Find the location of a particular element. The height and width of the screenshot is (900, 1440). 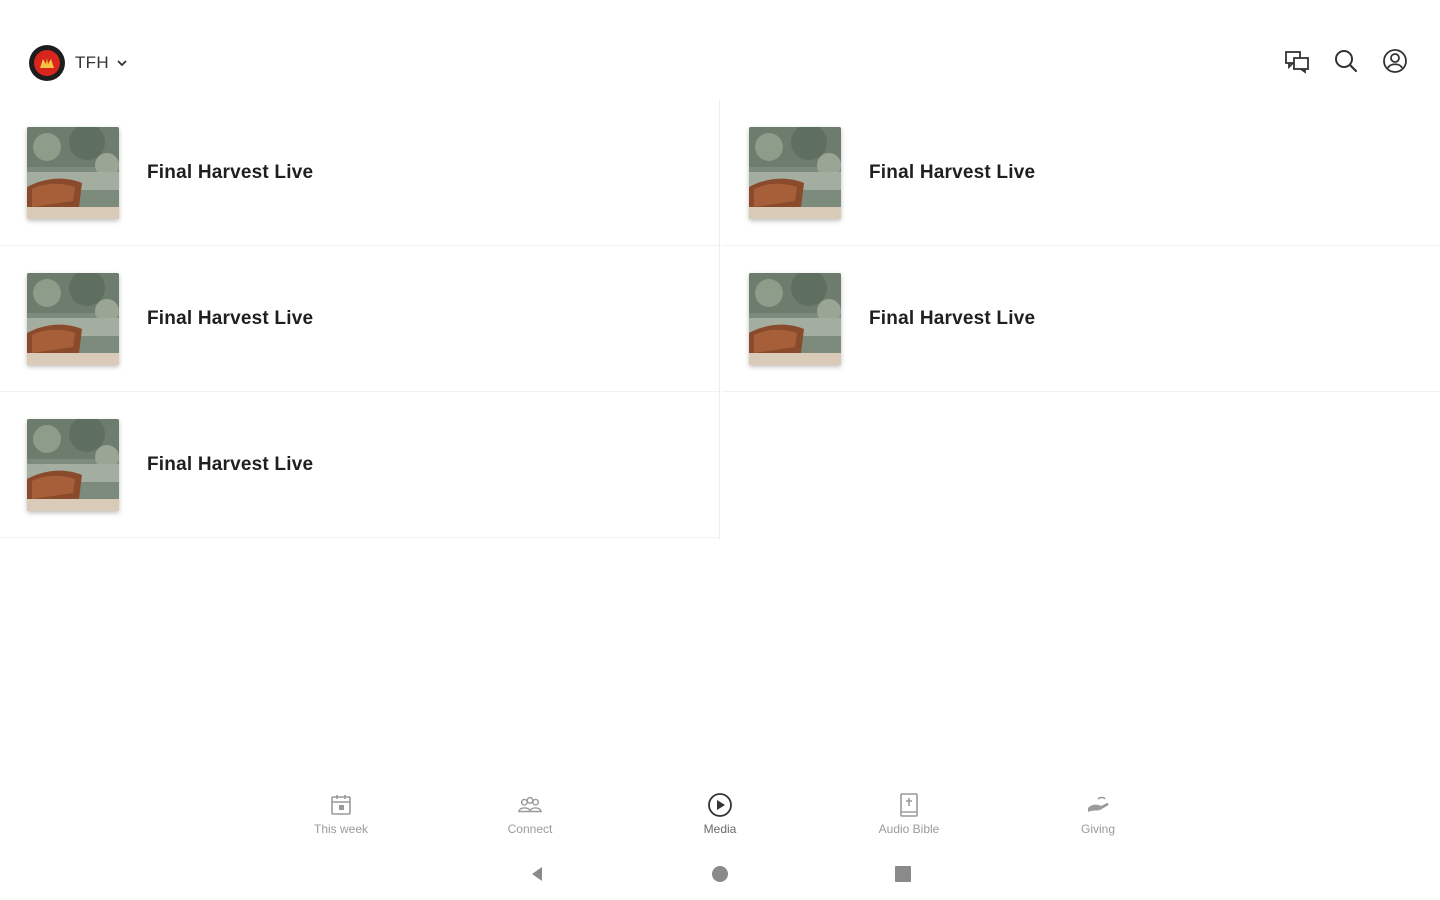

tab-this-week: This week is located at coordinates (341, 814).